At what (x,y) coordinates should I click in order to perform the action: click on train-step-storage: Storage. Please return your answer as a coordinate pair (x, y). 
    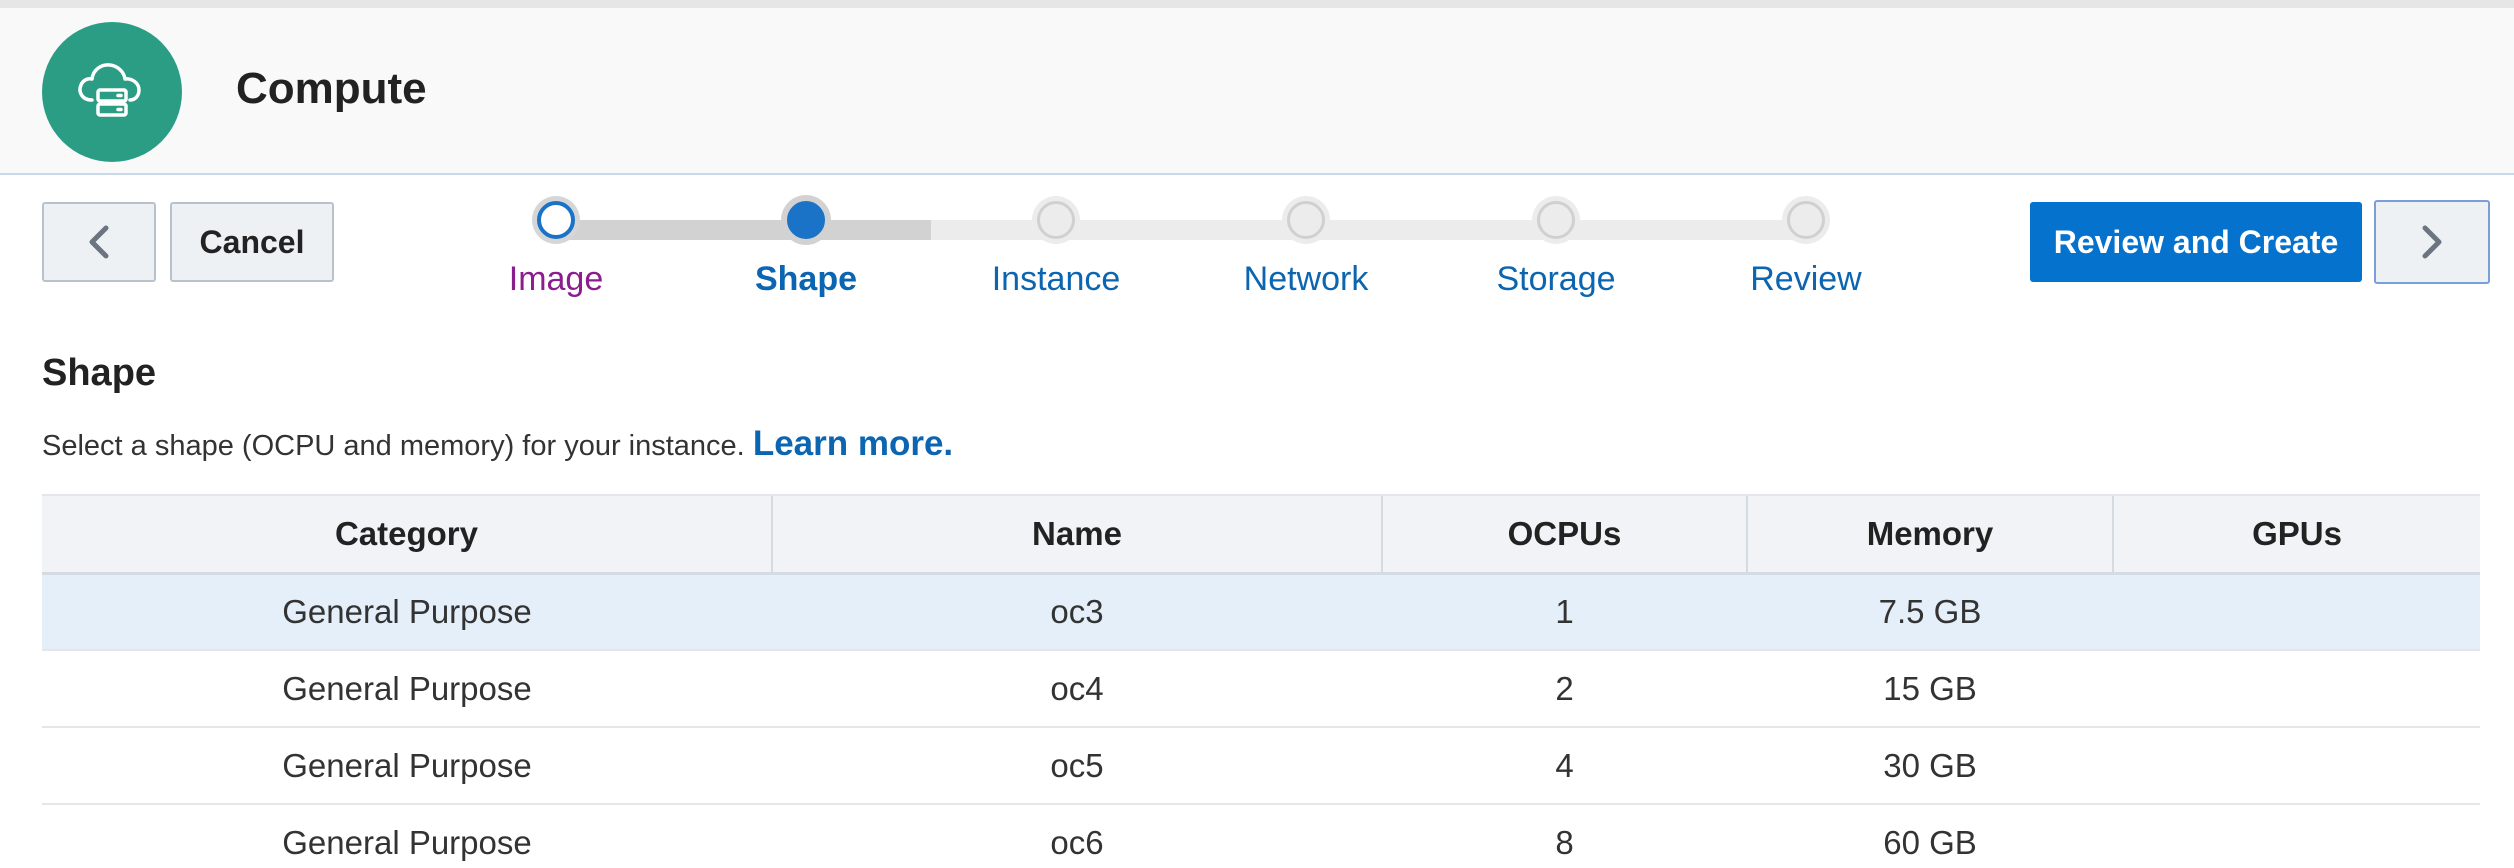
    Looking at the image, I should click on (1556, 255).